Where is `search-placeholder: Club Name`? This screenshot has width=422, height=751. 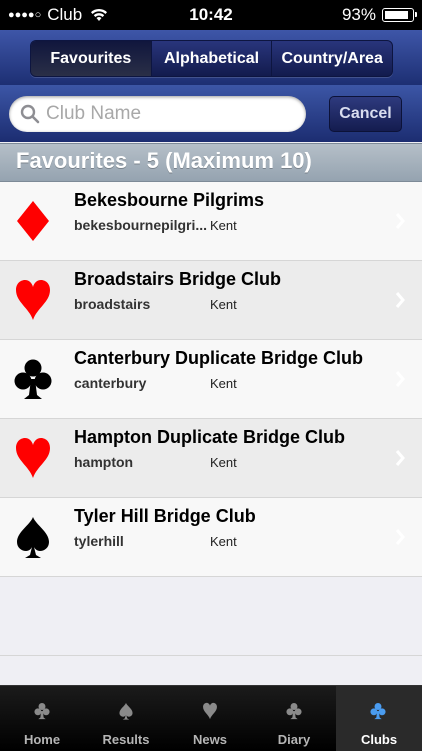 search-placeholder: Club Name is located at coordinates (94, 113).